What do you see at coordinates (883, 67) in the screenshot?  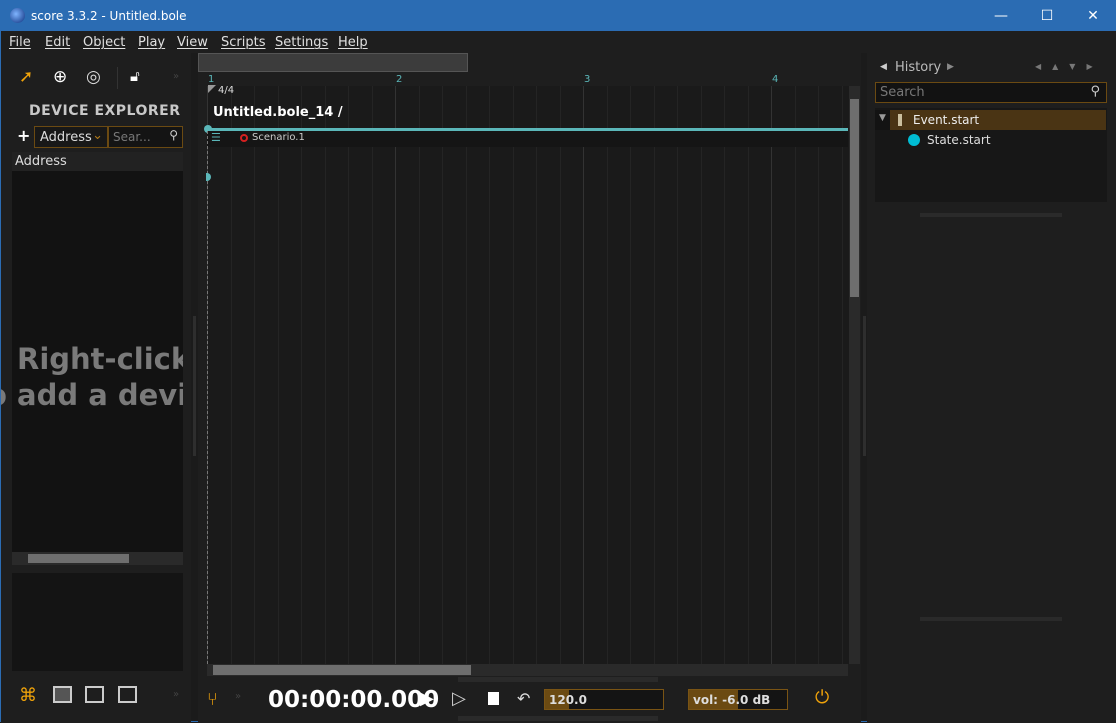 I see `prev-panel-icon: ◀` at bounding box center [883, 67].